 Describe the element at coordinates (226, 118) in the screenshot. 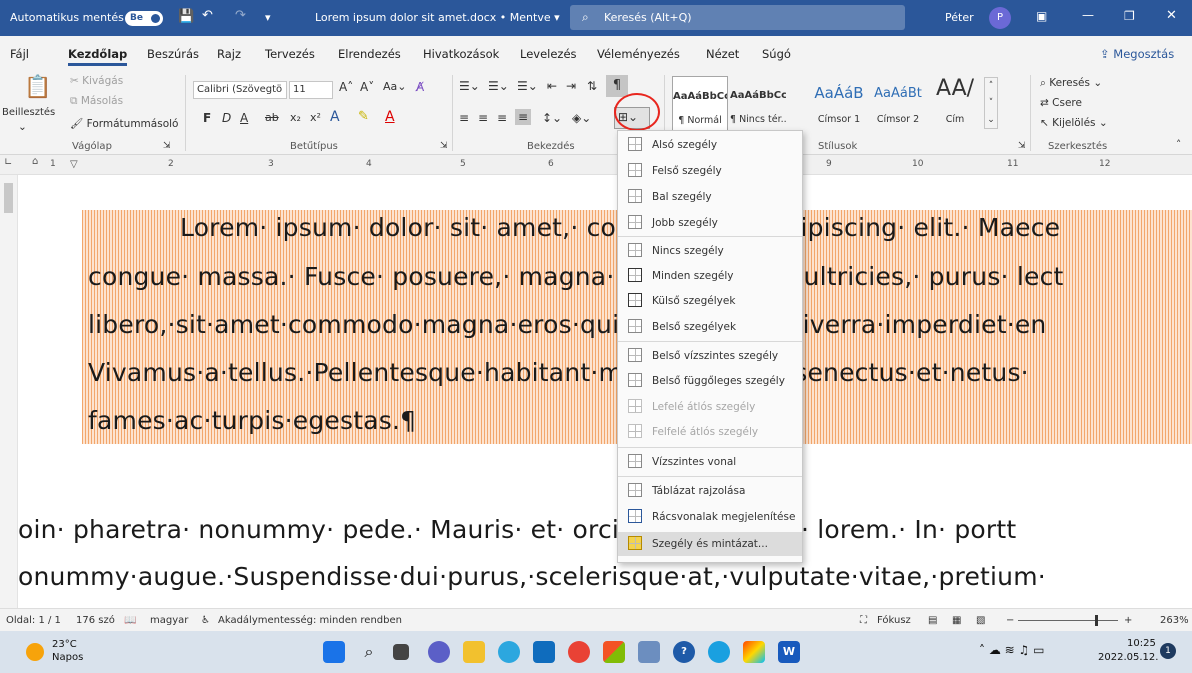

I see `italic-button: D` at that location.